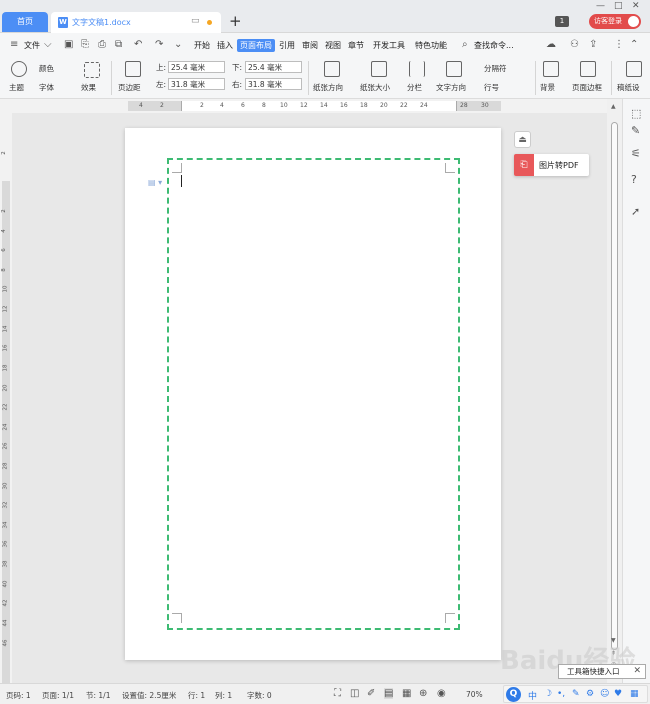 This screenshot has height=704, width=650. What do you see at coordinates (474, 694) in the screenshot?
I see `zoom-level: 70%` at bounding box center [474, 694].